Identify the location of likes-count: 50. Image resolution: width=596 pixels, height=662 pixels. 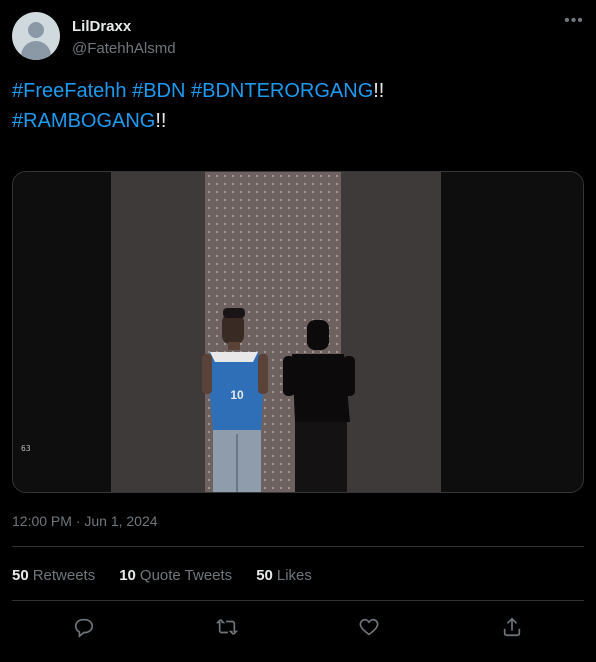
(264, 575).